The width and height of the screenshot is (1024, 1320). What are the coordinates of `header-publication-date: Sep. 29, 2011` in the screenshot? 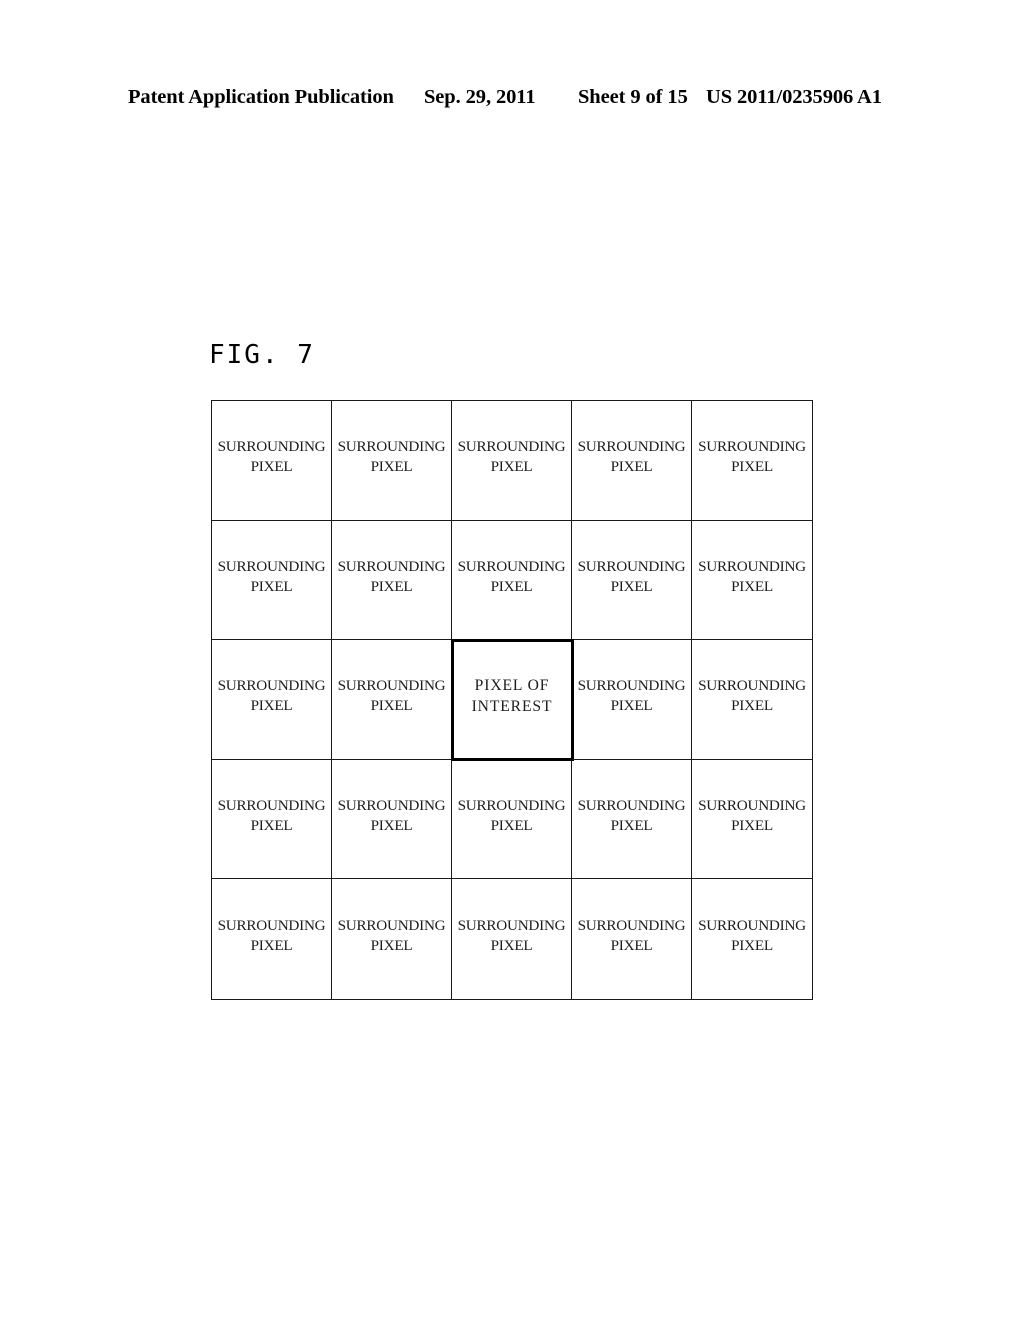 It's located at (480, 97).